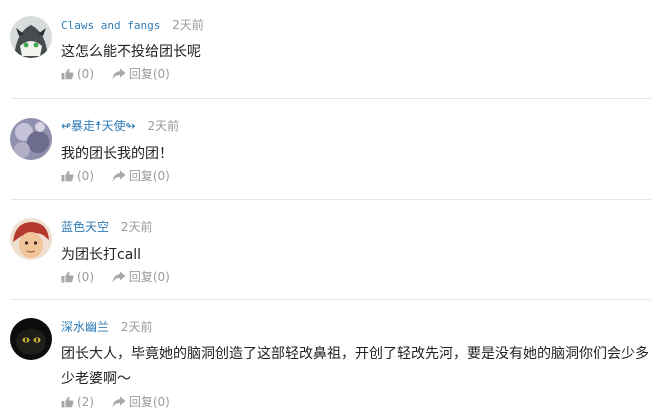 This screenshot has height=414, width=671. I want to click on comment-meta: Claws and fangs 2天前, so click(132, 25).